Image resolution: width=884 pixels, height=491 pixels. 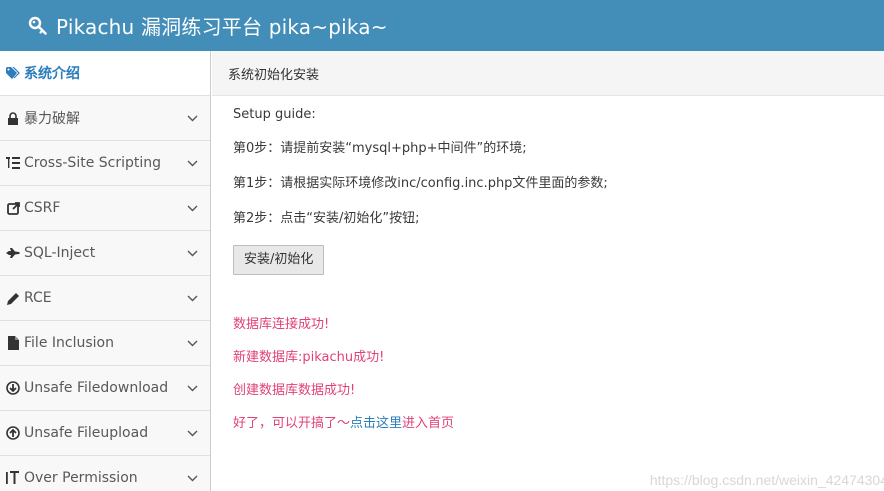 I want to click on watermark: https://blog.csdn.net/weixin_42474304, so click(x=766, y=480).